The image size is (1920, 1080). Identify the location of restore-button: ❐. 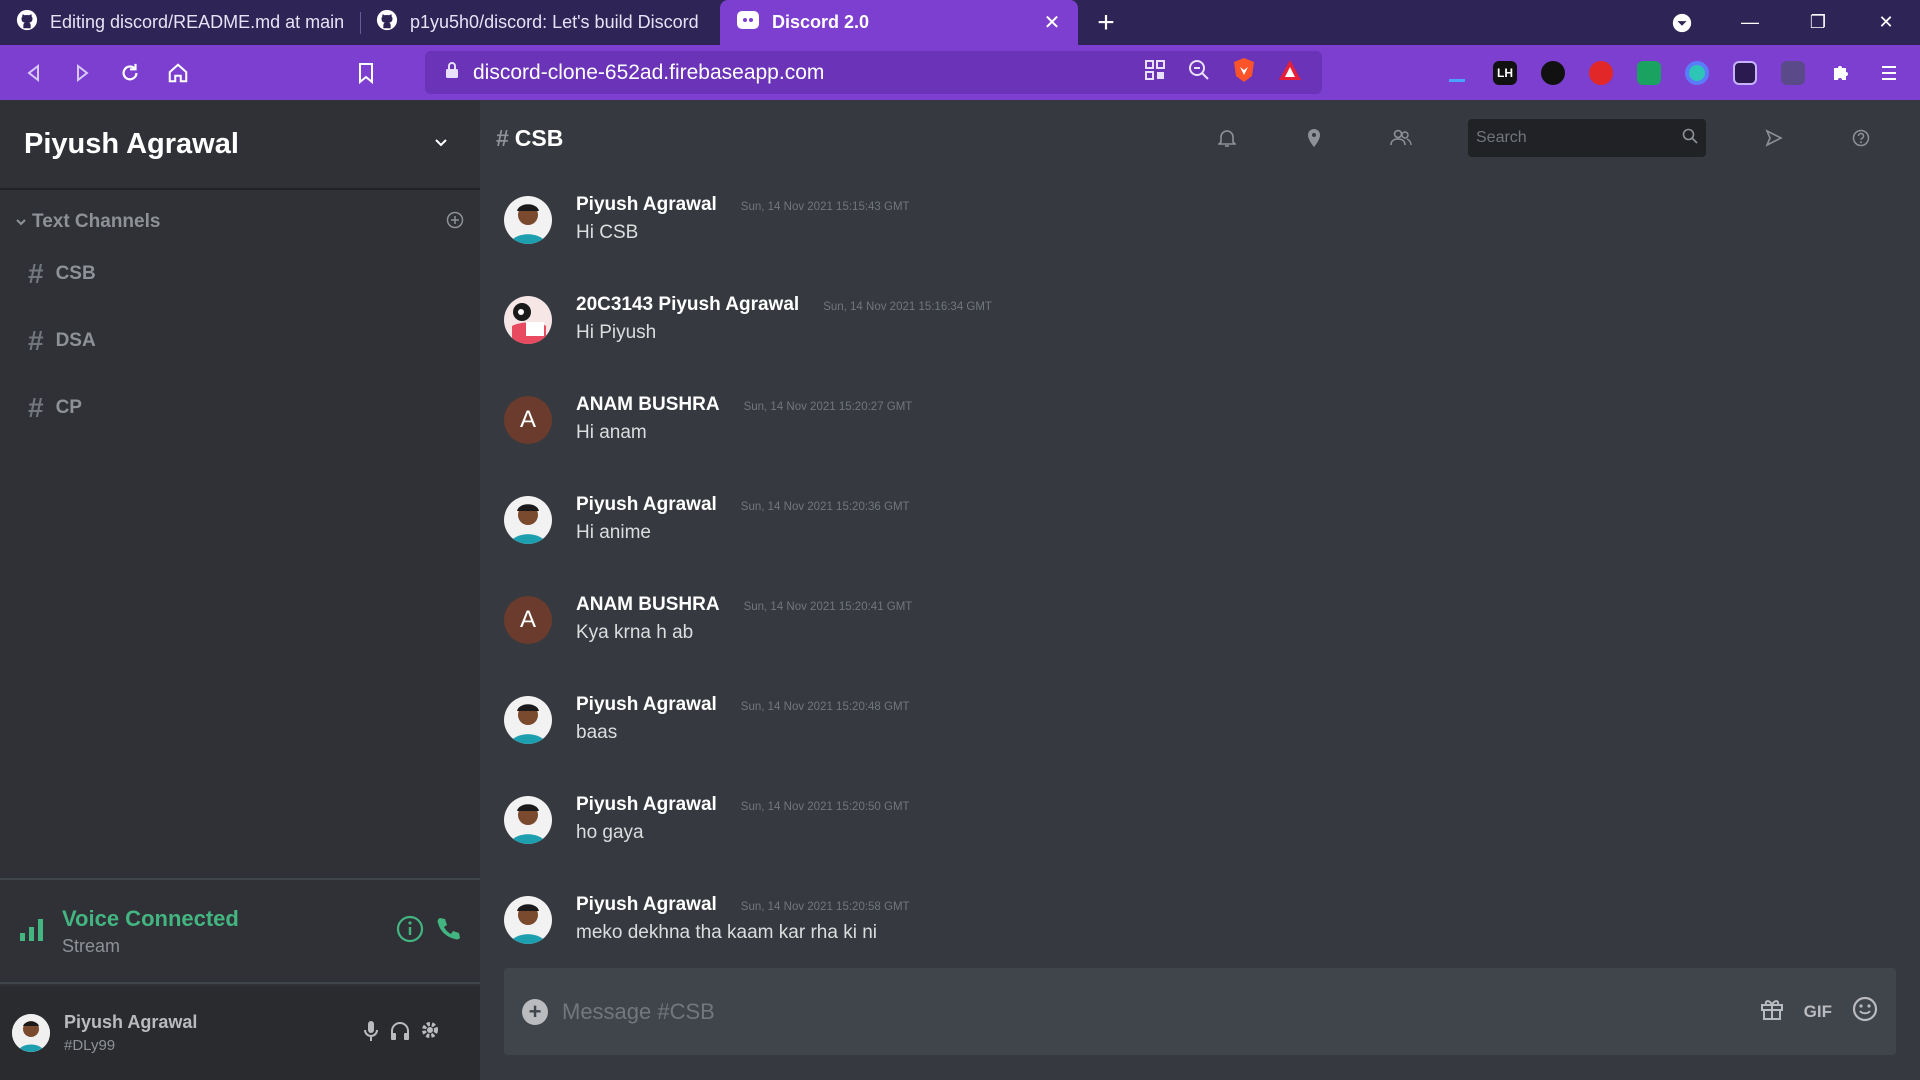
(1818, 22).